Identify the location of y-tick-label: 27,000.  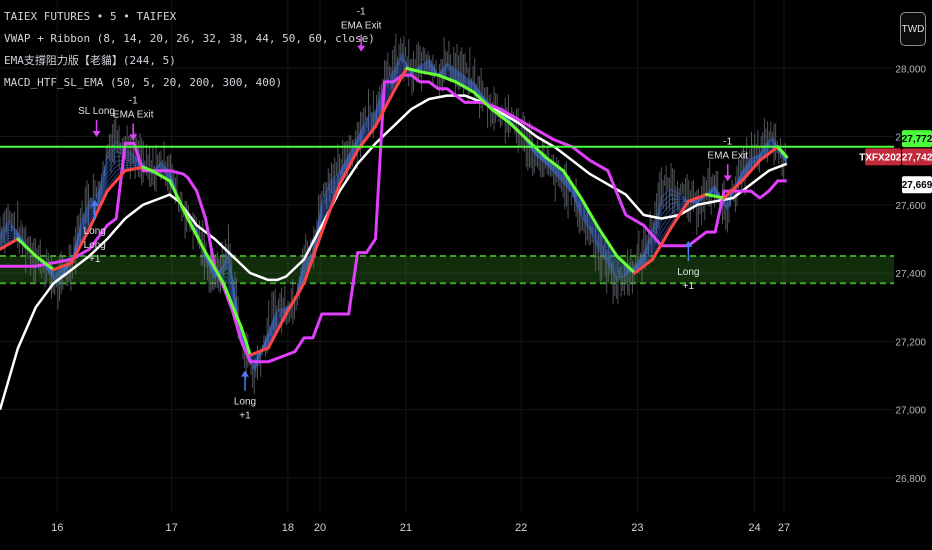
(910, 411).